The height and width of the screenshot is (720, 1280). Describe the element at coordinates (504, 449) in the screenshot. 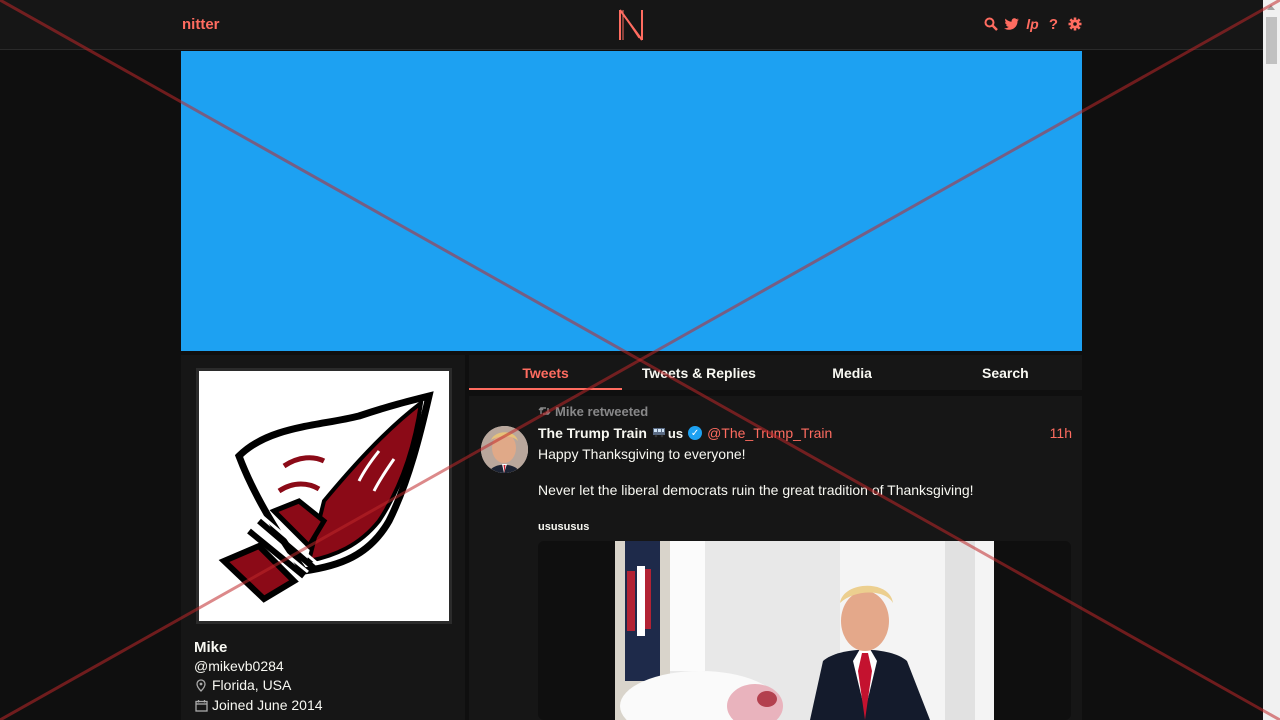

I see `tweet-avatar` at that location.